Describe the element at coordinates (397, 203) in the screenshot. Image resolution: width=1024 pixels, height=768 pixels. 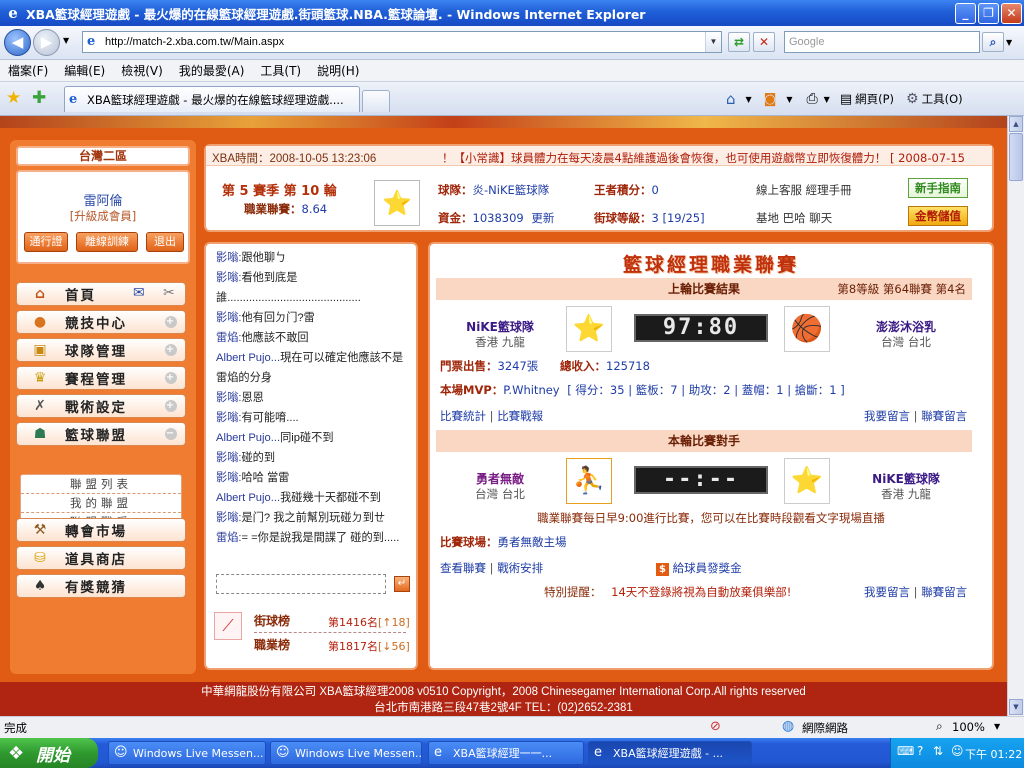
I see `team-logo-icon: ⭐` at that location.